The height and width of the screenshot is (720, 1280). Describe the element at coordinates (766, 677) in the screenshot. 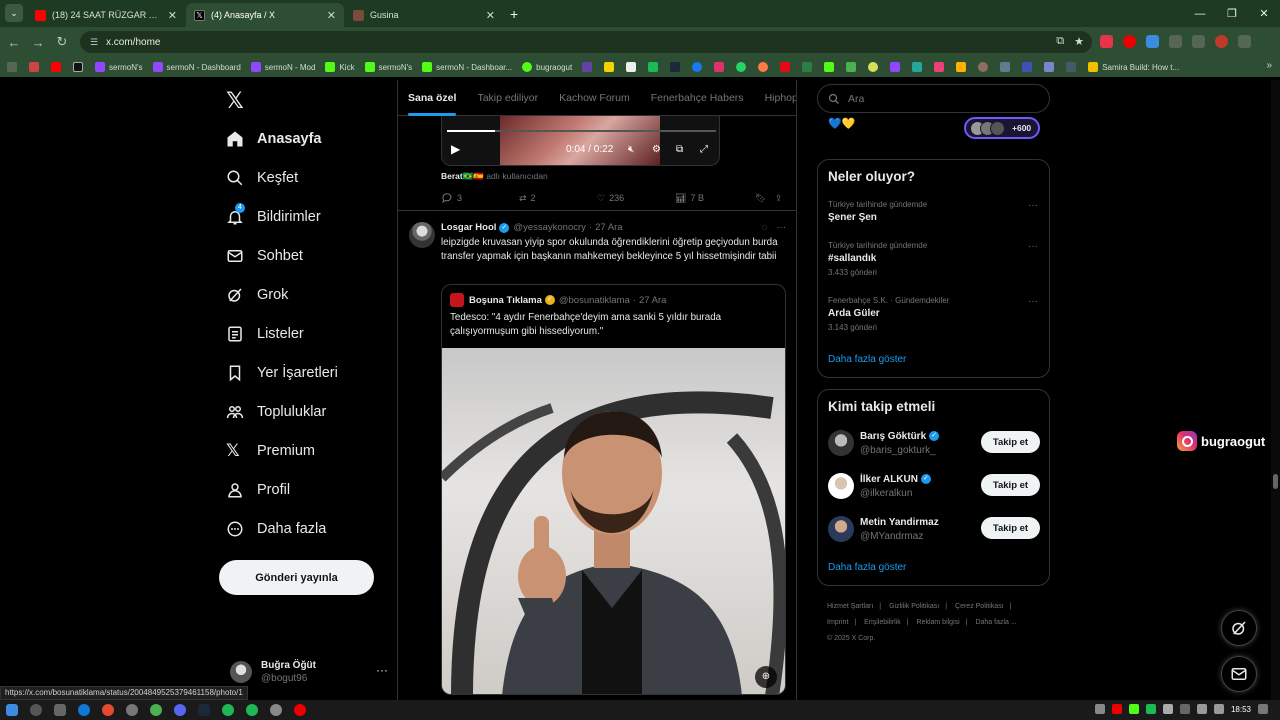

I see `photo-more-icon: ⊕` at that location.